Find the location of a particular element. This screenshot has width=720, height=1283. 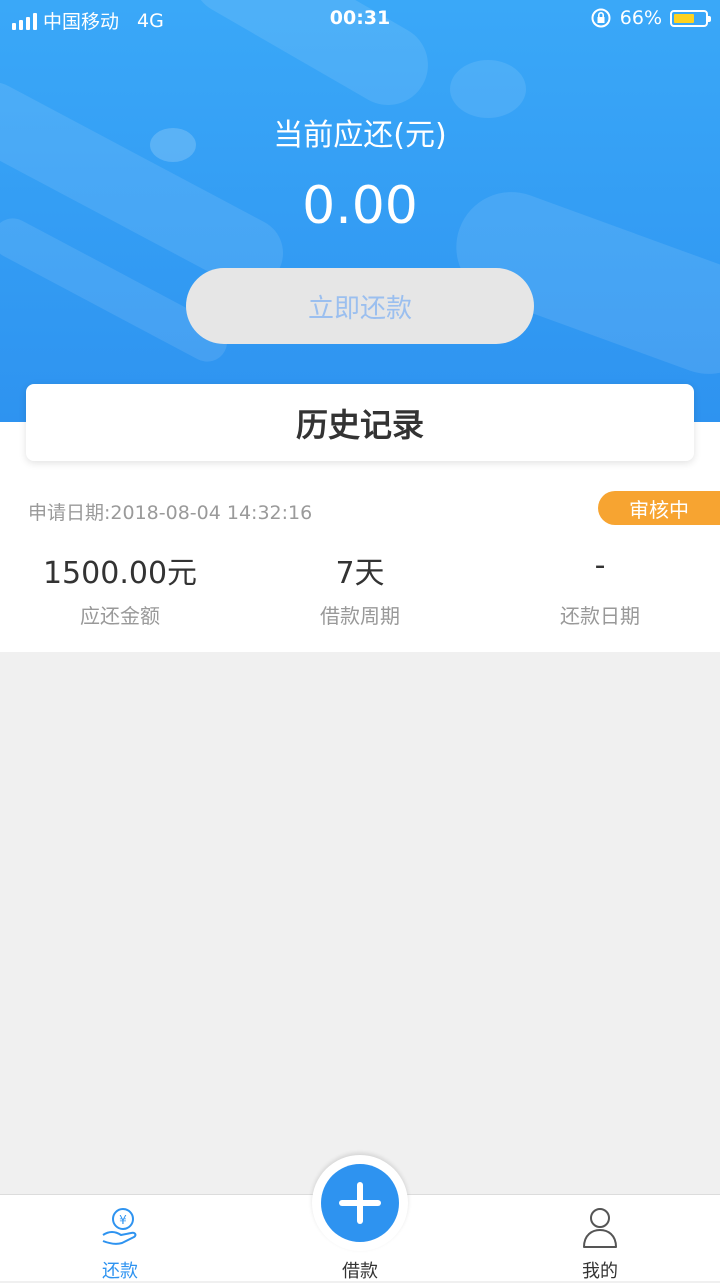

tab-repay: ¥ 还款 is located at coordinates (120, 1238).